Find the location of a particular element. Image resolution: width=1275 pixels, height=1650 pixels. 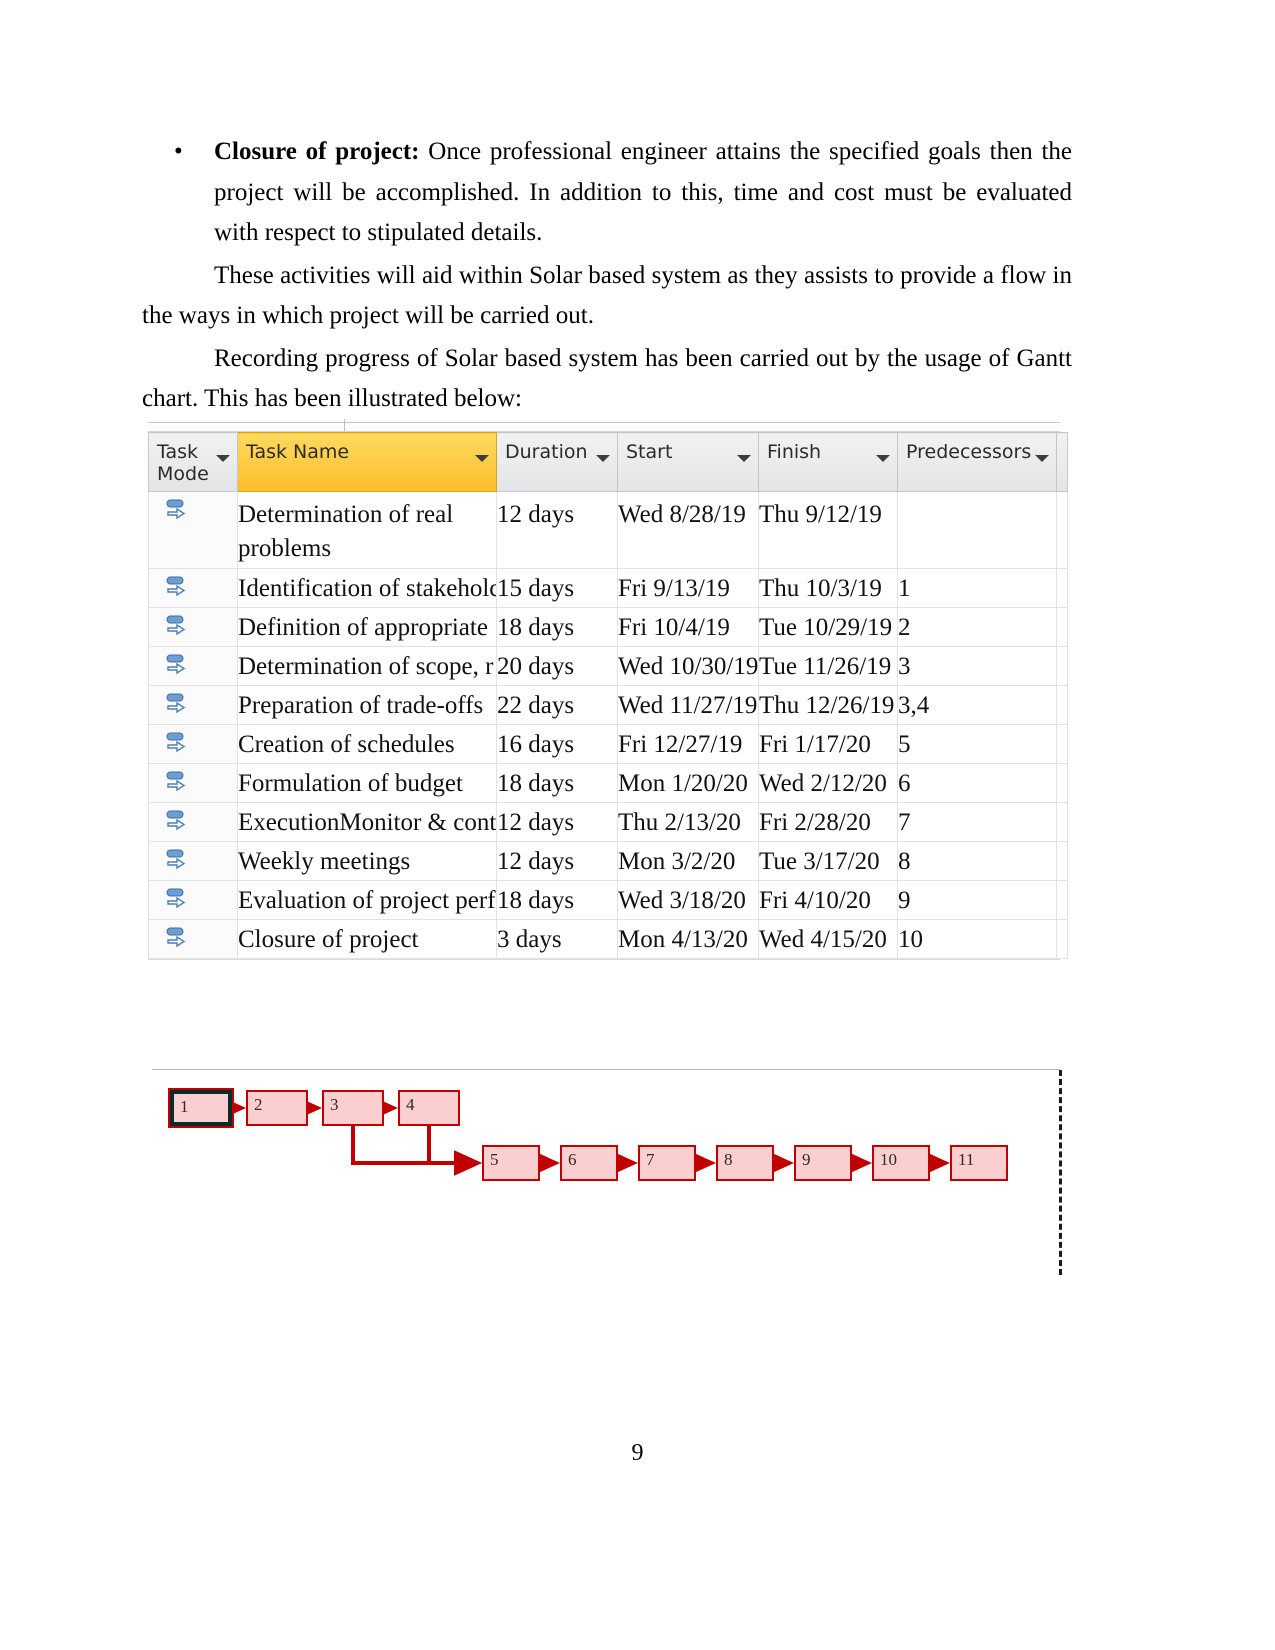

network-node-5: 5 is located at coordinates (511, 1163).